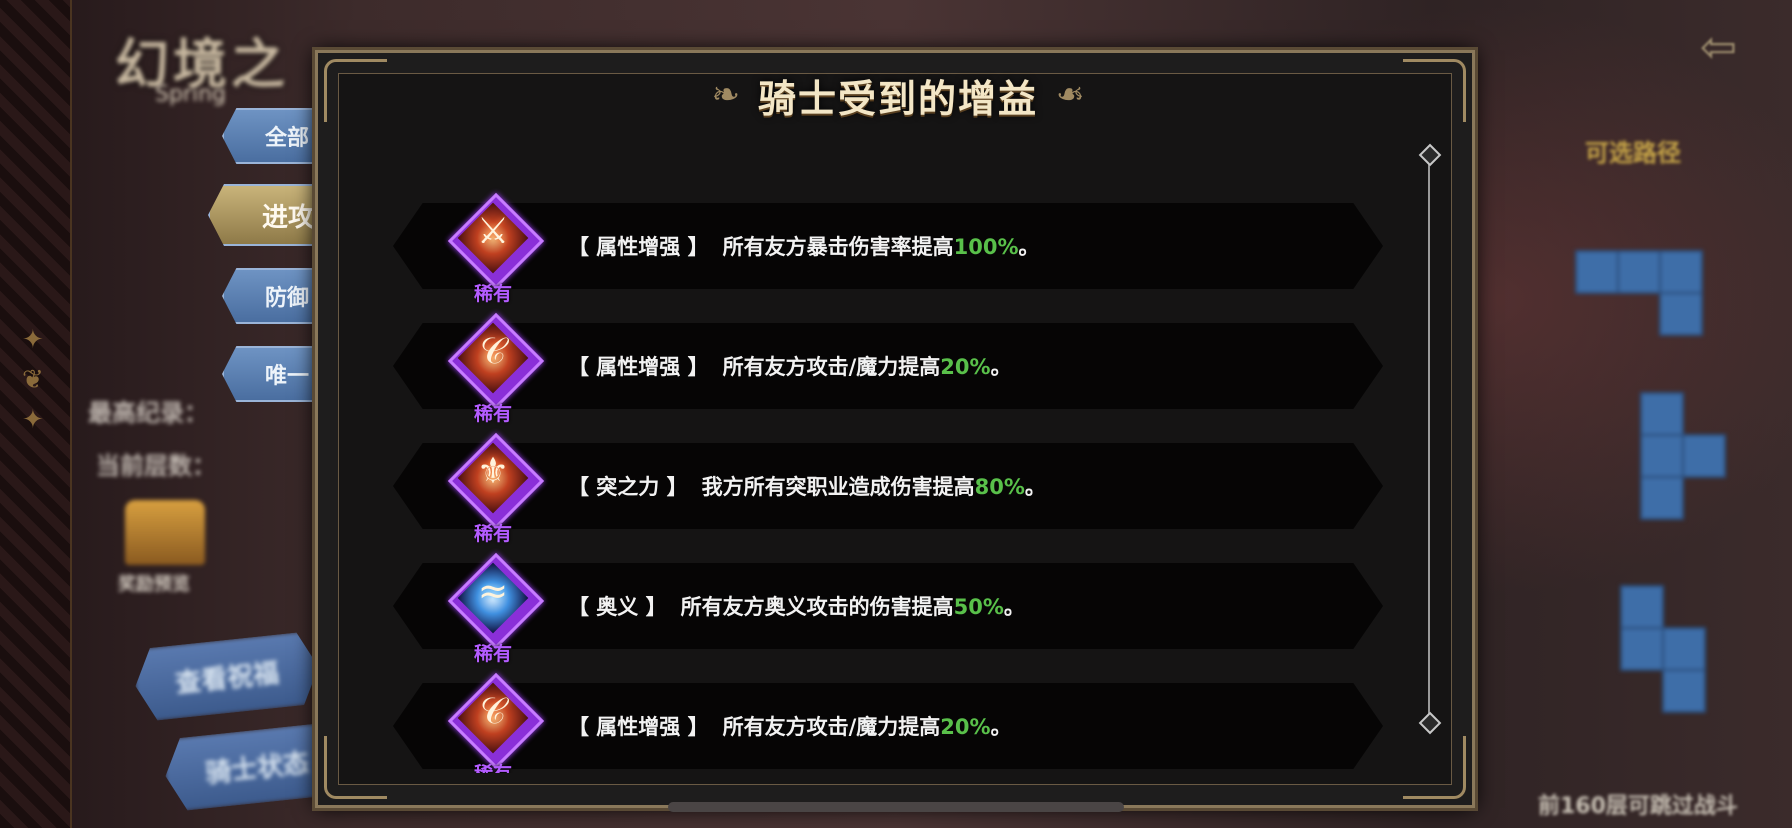 The image size is (1792, 828). Describe the element at coordinates (190, 94) in the screenshot. I see `background-subtitle: Spring` at that location.